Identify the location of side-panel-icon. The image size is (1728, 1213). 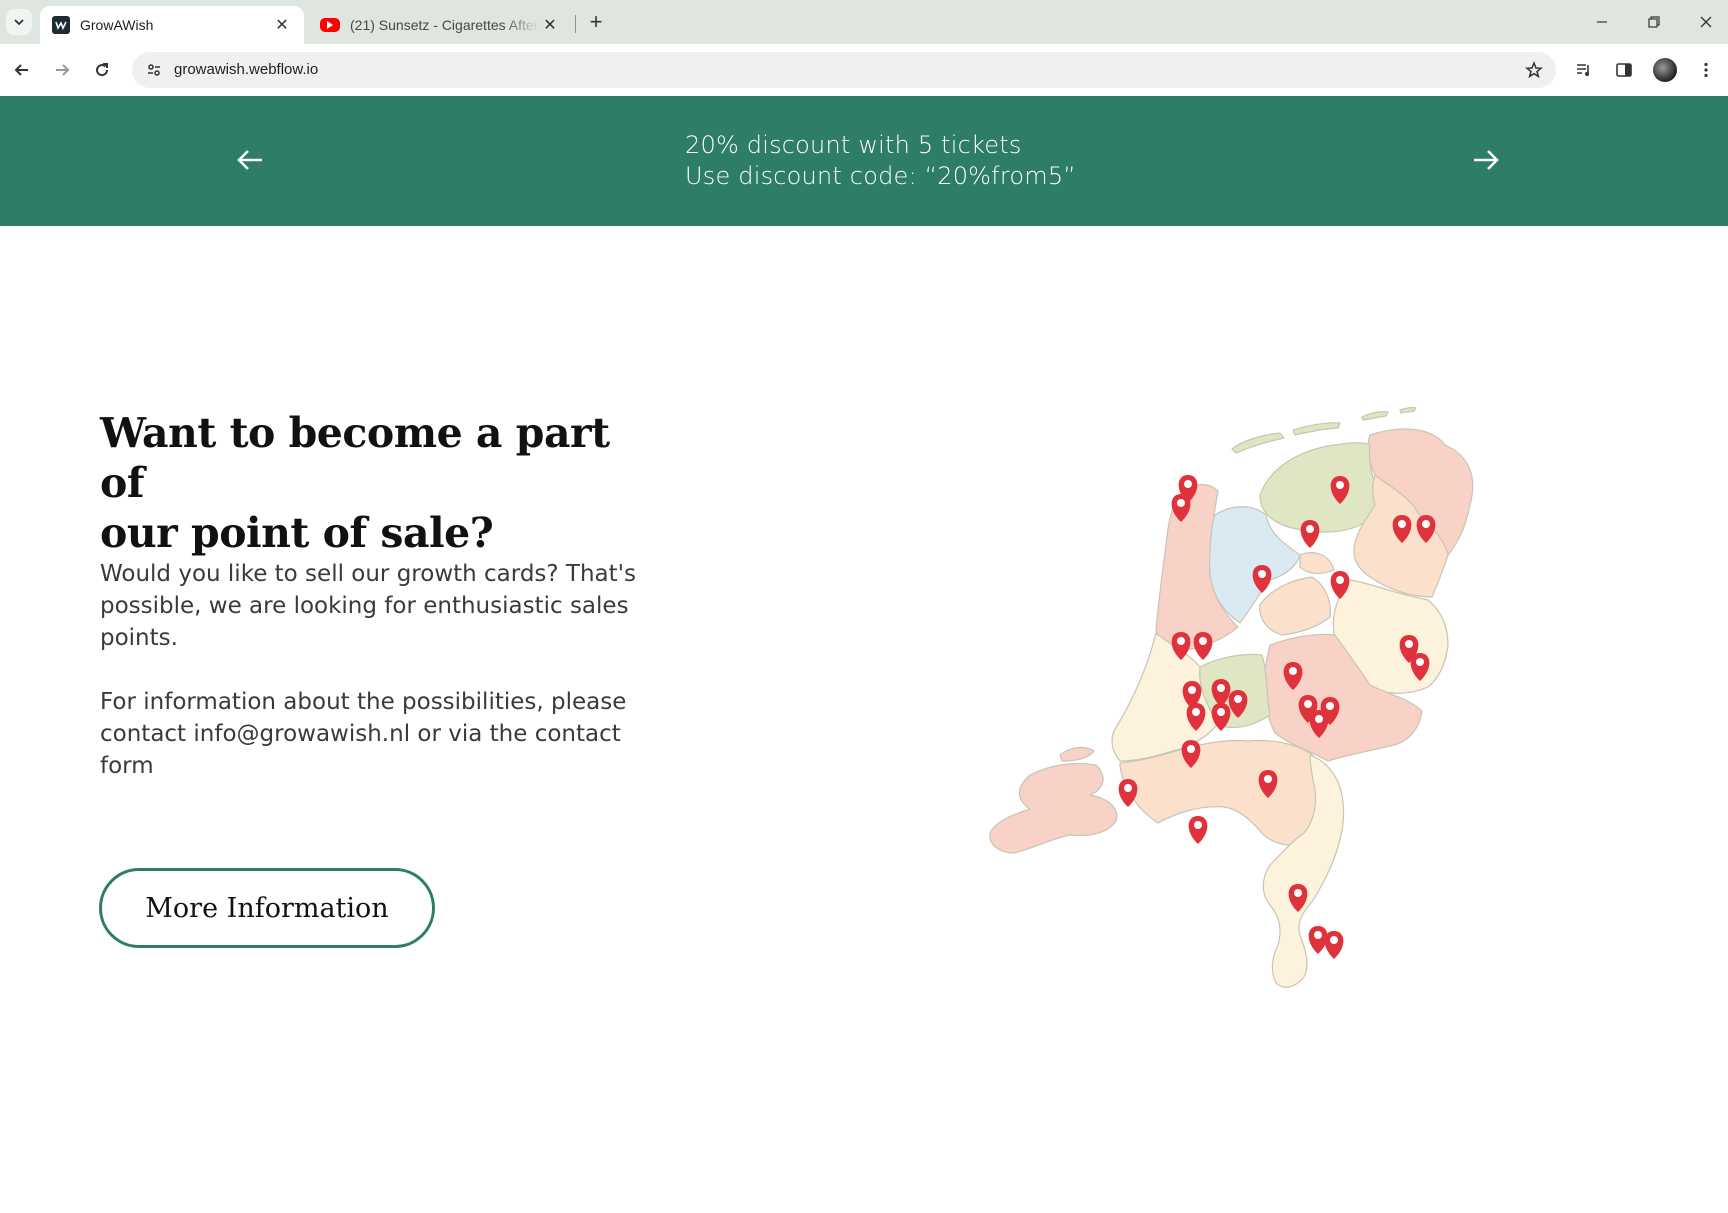
(1624, 70).